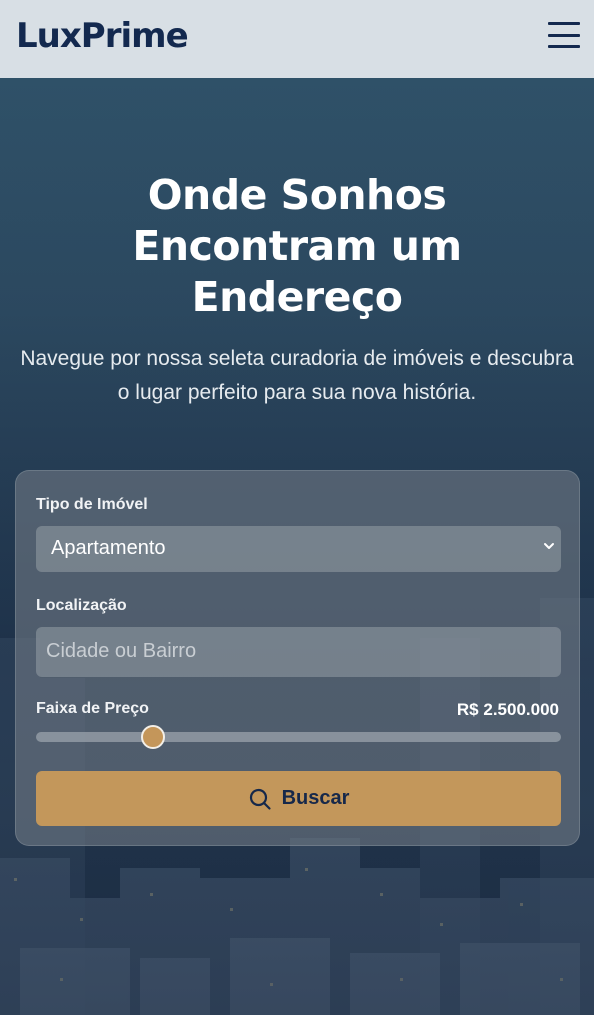 The image size is (594, 1015). Describe the element at coordinates (549, 546) in the screenshot. I see `chevron-down-icon` at that location.